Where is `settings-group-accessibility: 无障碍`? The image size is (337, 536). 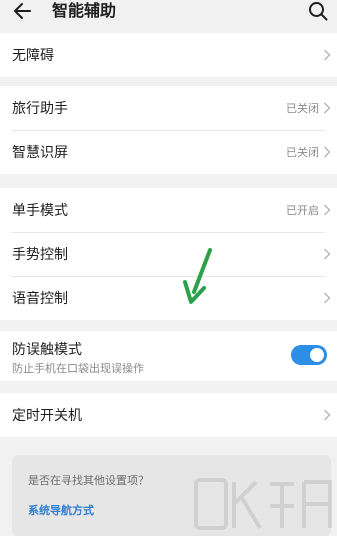 settings-group-accessibility: 无障碍 is located at coordinates (168, 55).